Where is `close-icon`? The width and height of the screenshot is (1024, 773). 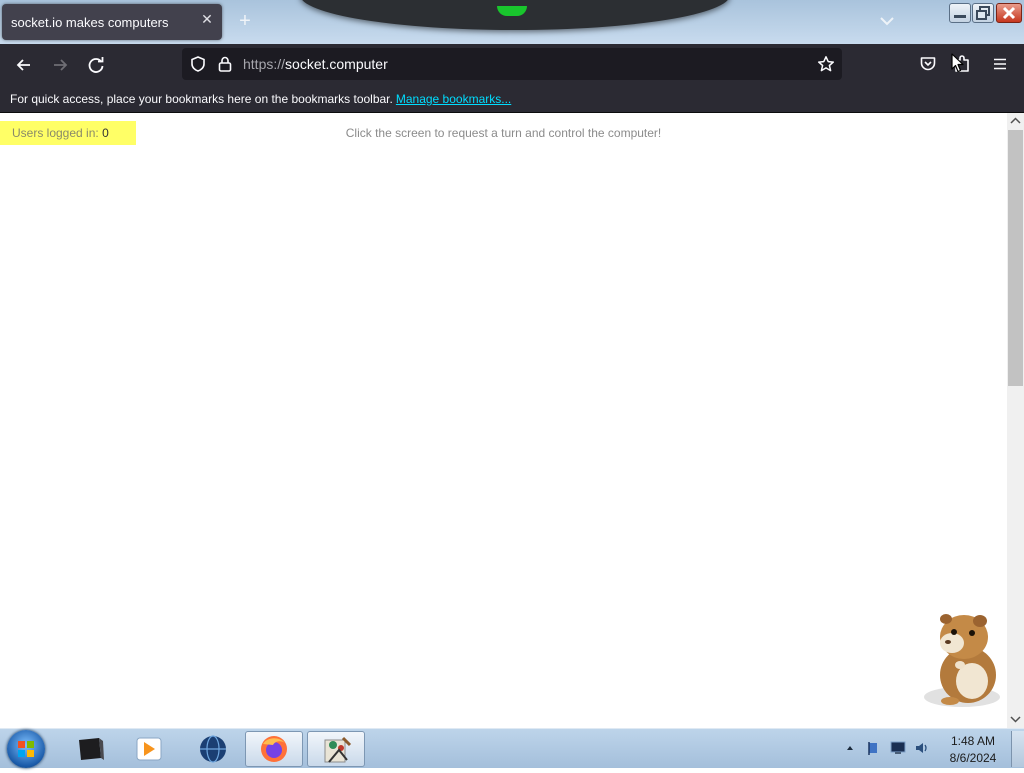
close-icon is located at coordinates (1009, 13).